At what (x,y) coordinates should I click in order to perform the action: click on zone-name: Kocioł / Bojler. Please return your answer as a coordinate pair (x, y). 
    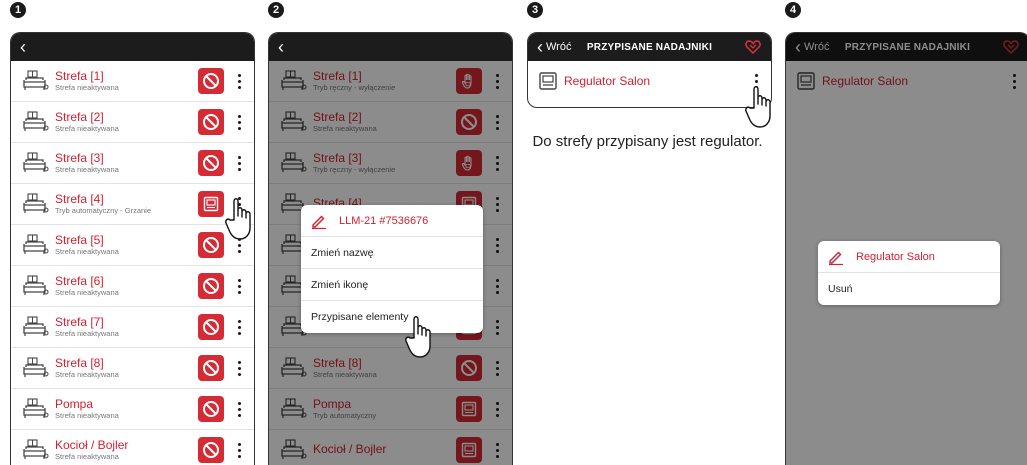
    Looking at the image, I should click on (350, 448).